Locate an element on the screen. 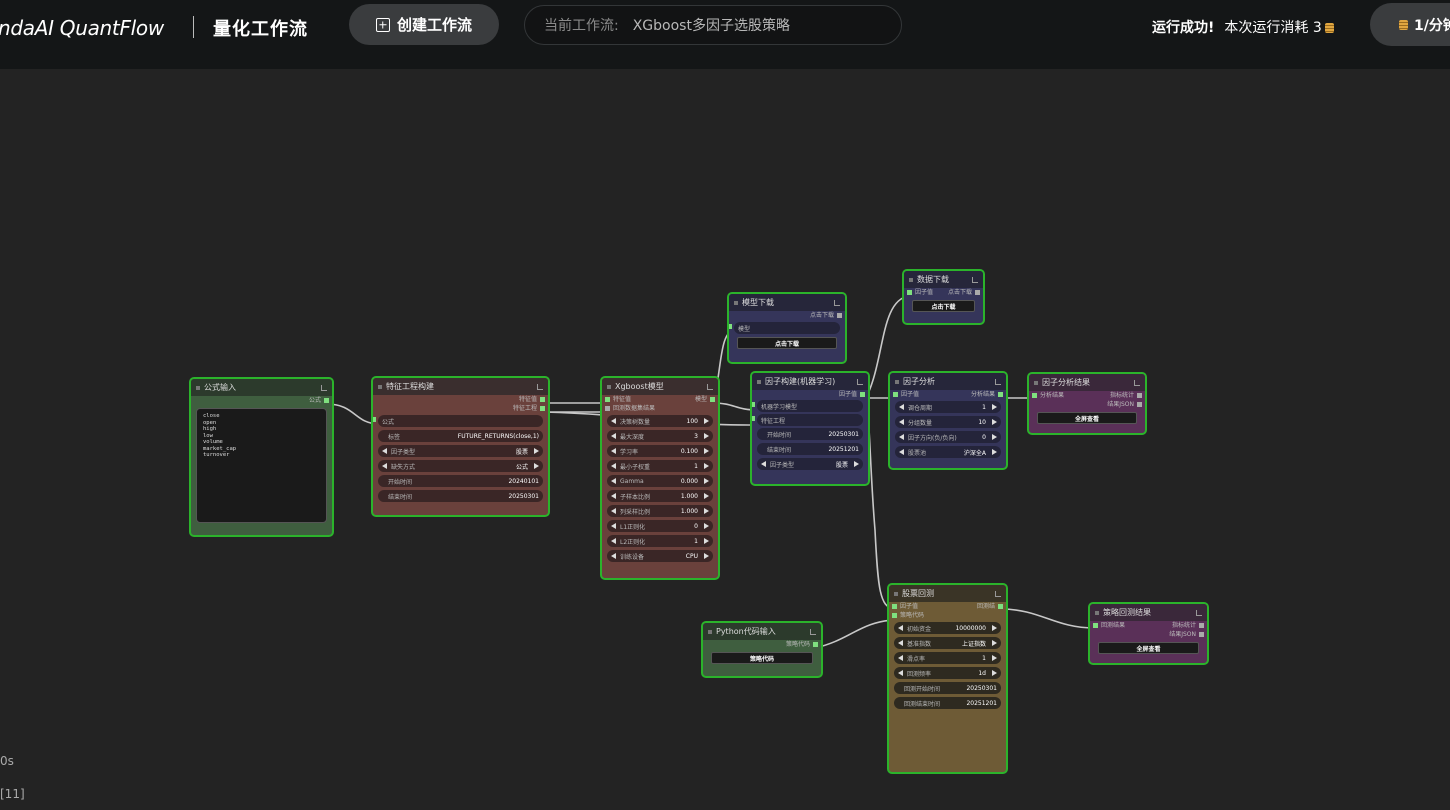  widget-end-date: 结束时间 20251201 is located at coordinates (810, 449).